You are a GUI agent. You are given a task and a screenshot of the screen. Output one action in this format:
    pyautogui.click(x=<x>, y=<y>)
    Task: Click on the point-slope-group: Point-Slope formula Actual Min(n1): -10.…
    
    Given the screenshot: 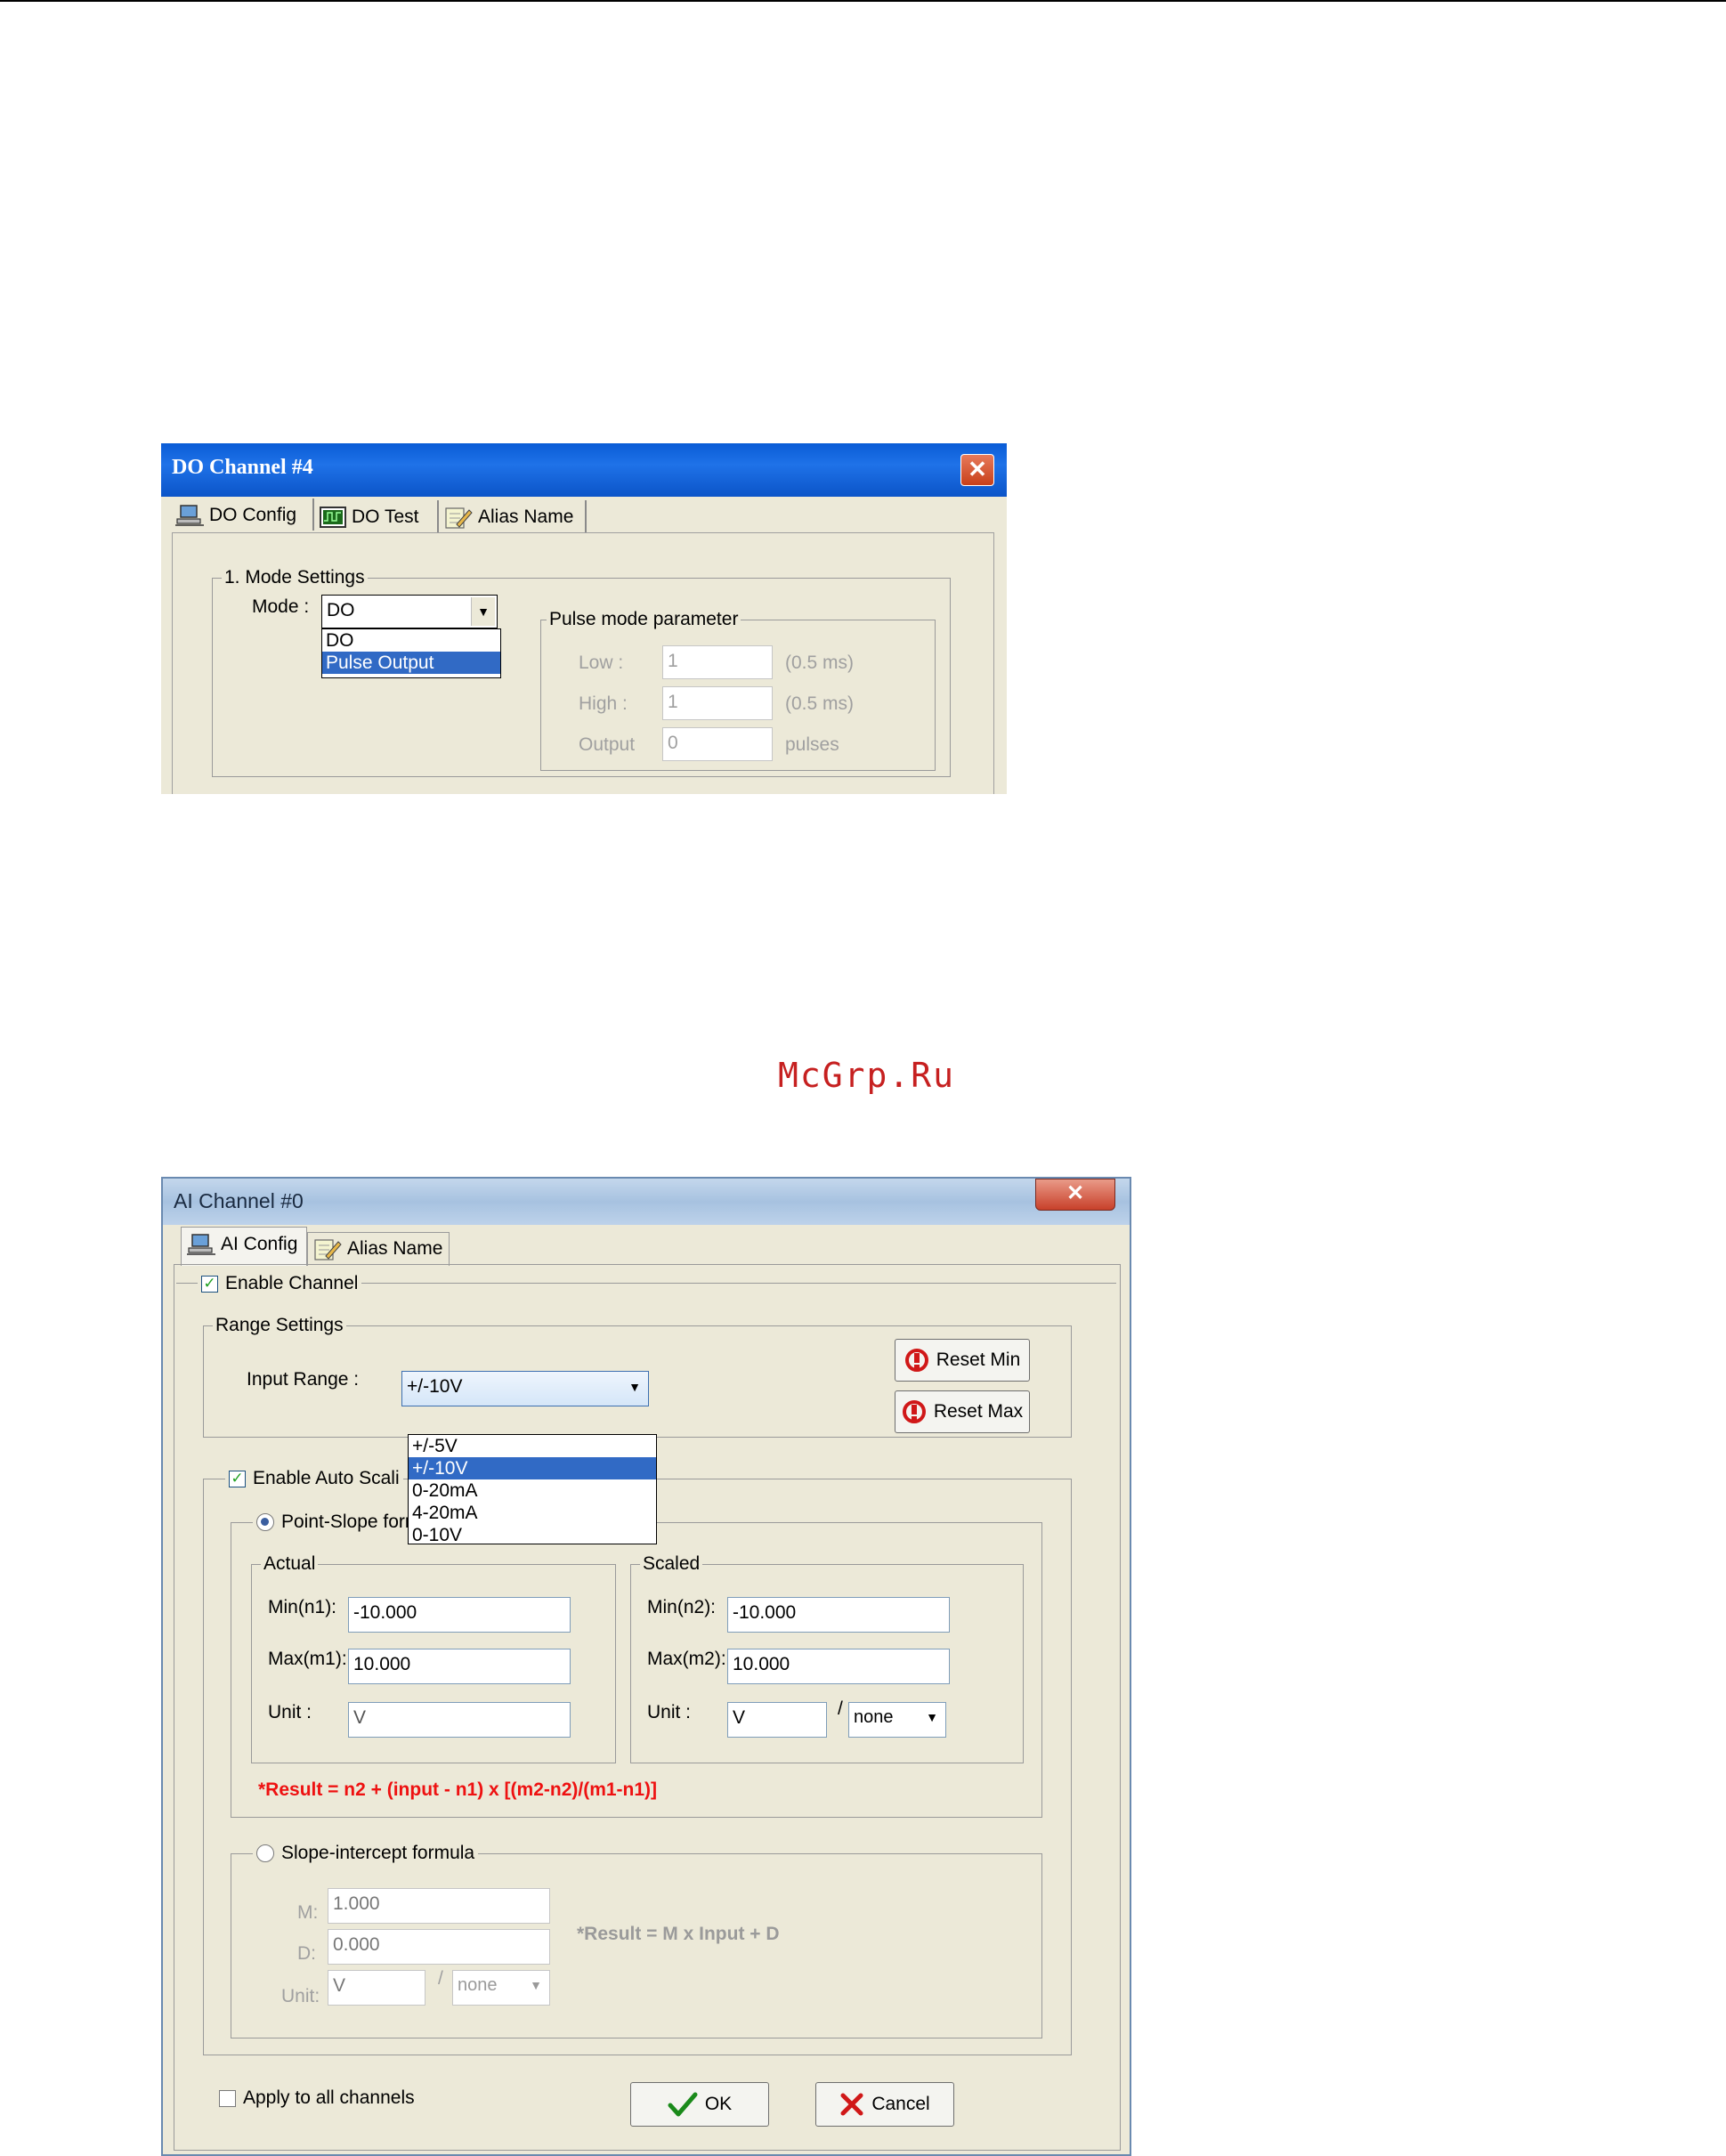 What is the action you would take?
    pyautogui.click(x=636, y=1664)
    